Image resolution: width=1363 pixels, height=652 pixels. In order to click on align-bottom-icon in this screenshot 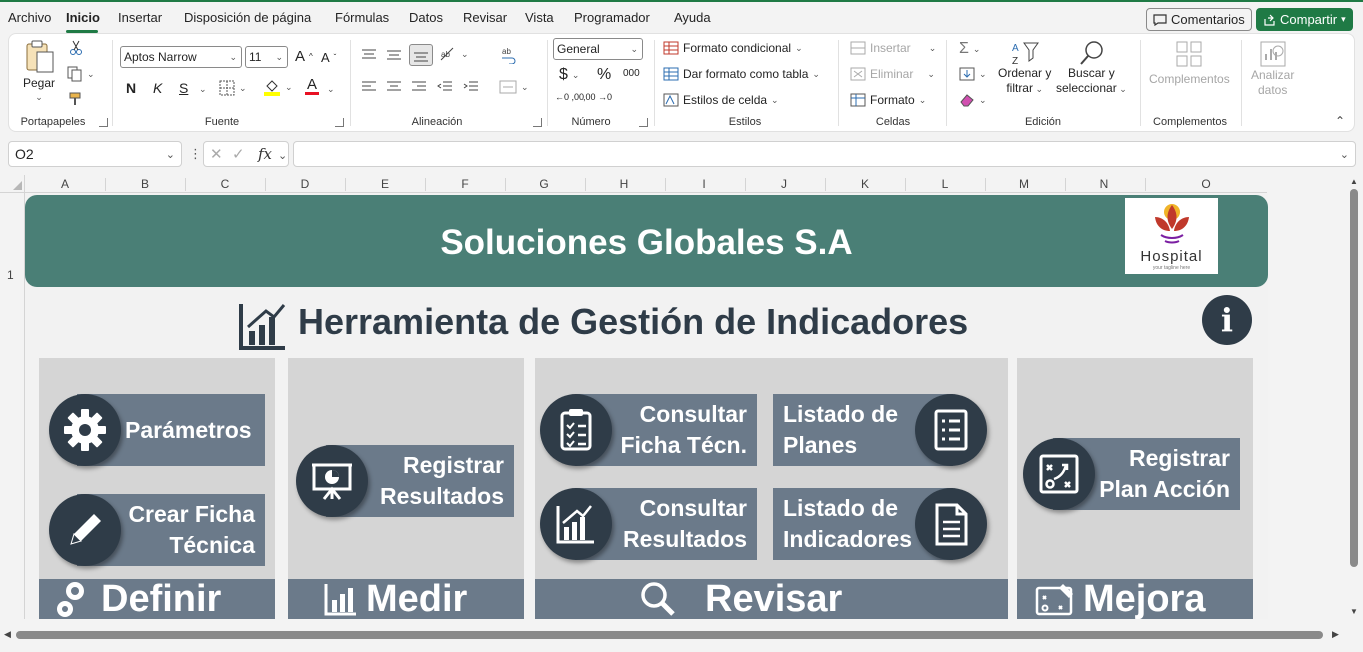, I will do `click(421, 55)`.